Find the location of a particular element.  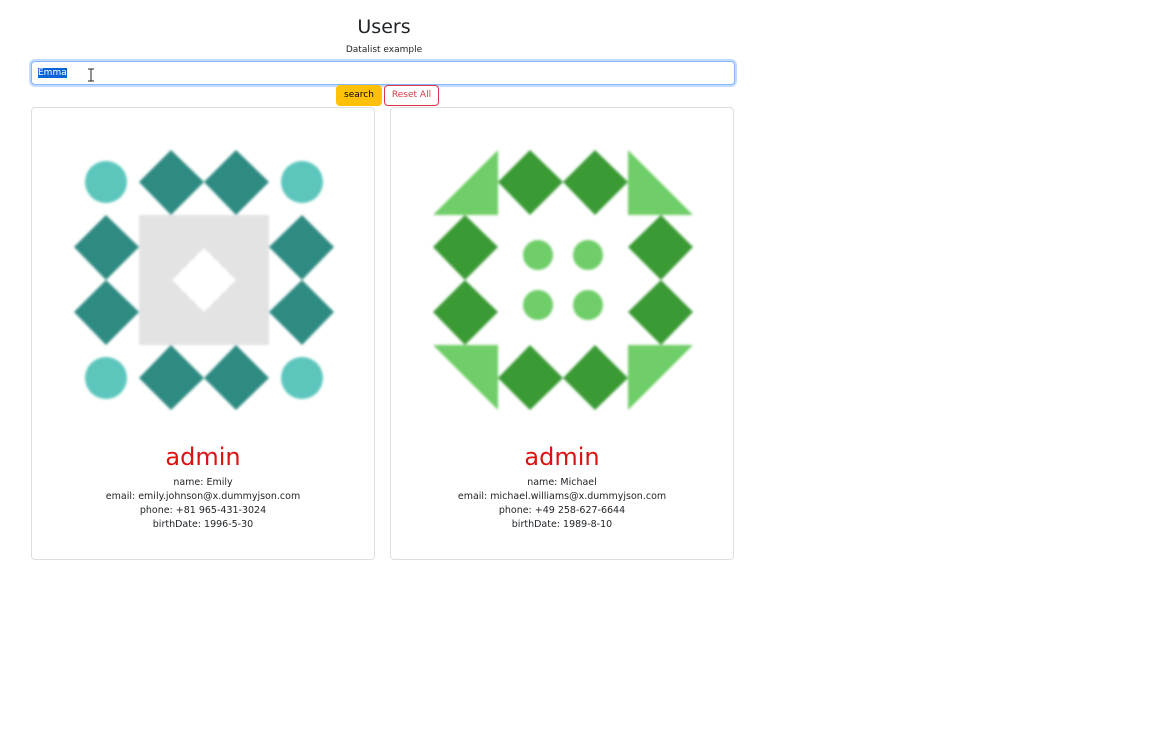

search-input is located at coordinates (383, 73).